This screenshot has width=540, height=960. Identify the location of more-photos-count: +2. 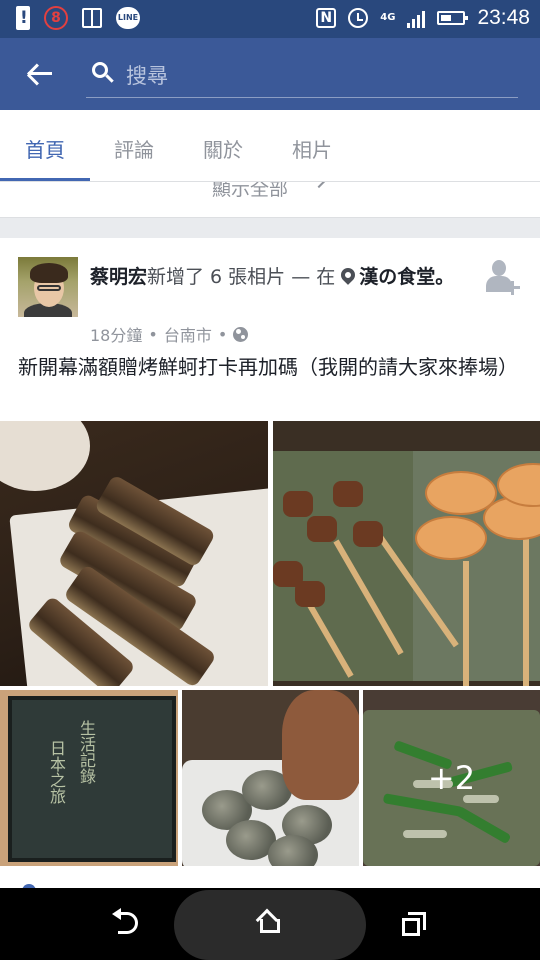
(451, 778).